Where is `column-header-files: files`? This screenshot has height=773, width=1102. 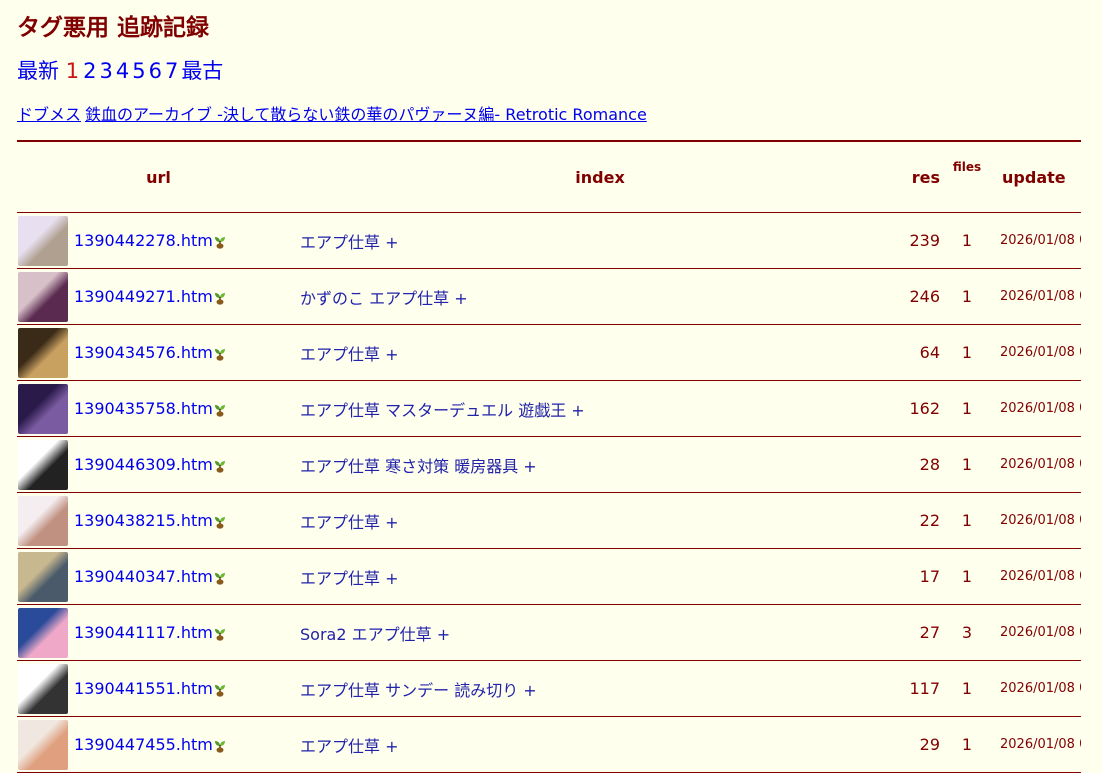 column-header-files: files is located at coordinates (967, 177).